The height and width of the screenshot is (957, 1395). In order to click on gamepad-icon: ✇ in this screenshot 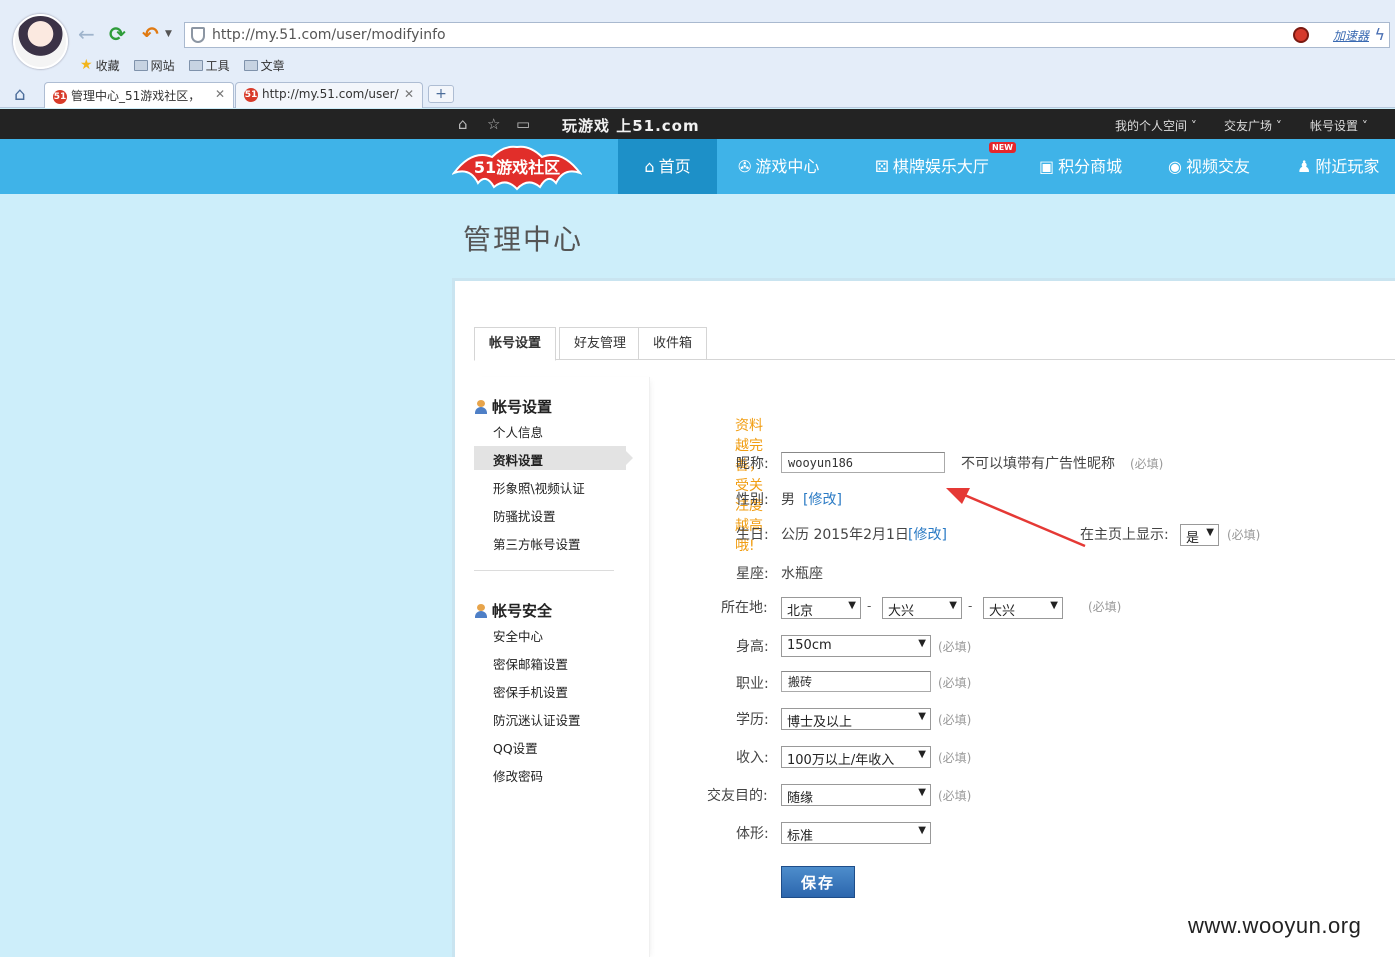, I will do `click(745, 166)`.